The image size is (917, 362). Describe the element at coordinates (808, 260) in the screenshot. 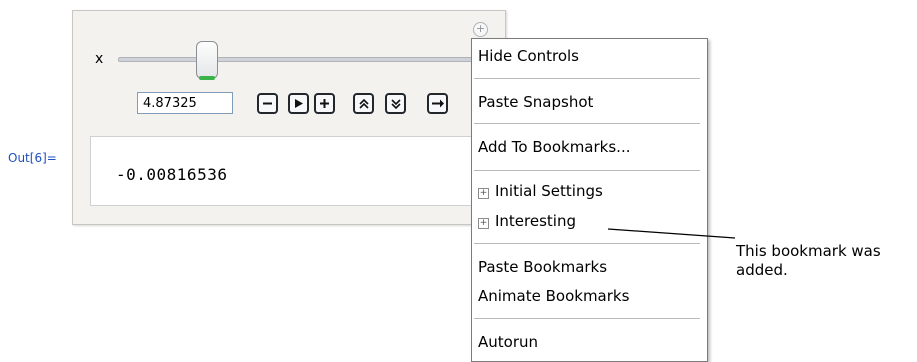

I see `annotation-text: This bookmark was added.` at that location.